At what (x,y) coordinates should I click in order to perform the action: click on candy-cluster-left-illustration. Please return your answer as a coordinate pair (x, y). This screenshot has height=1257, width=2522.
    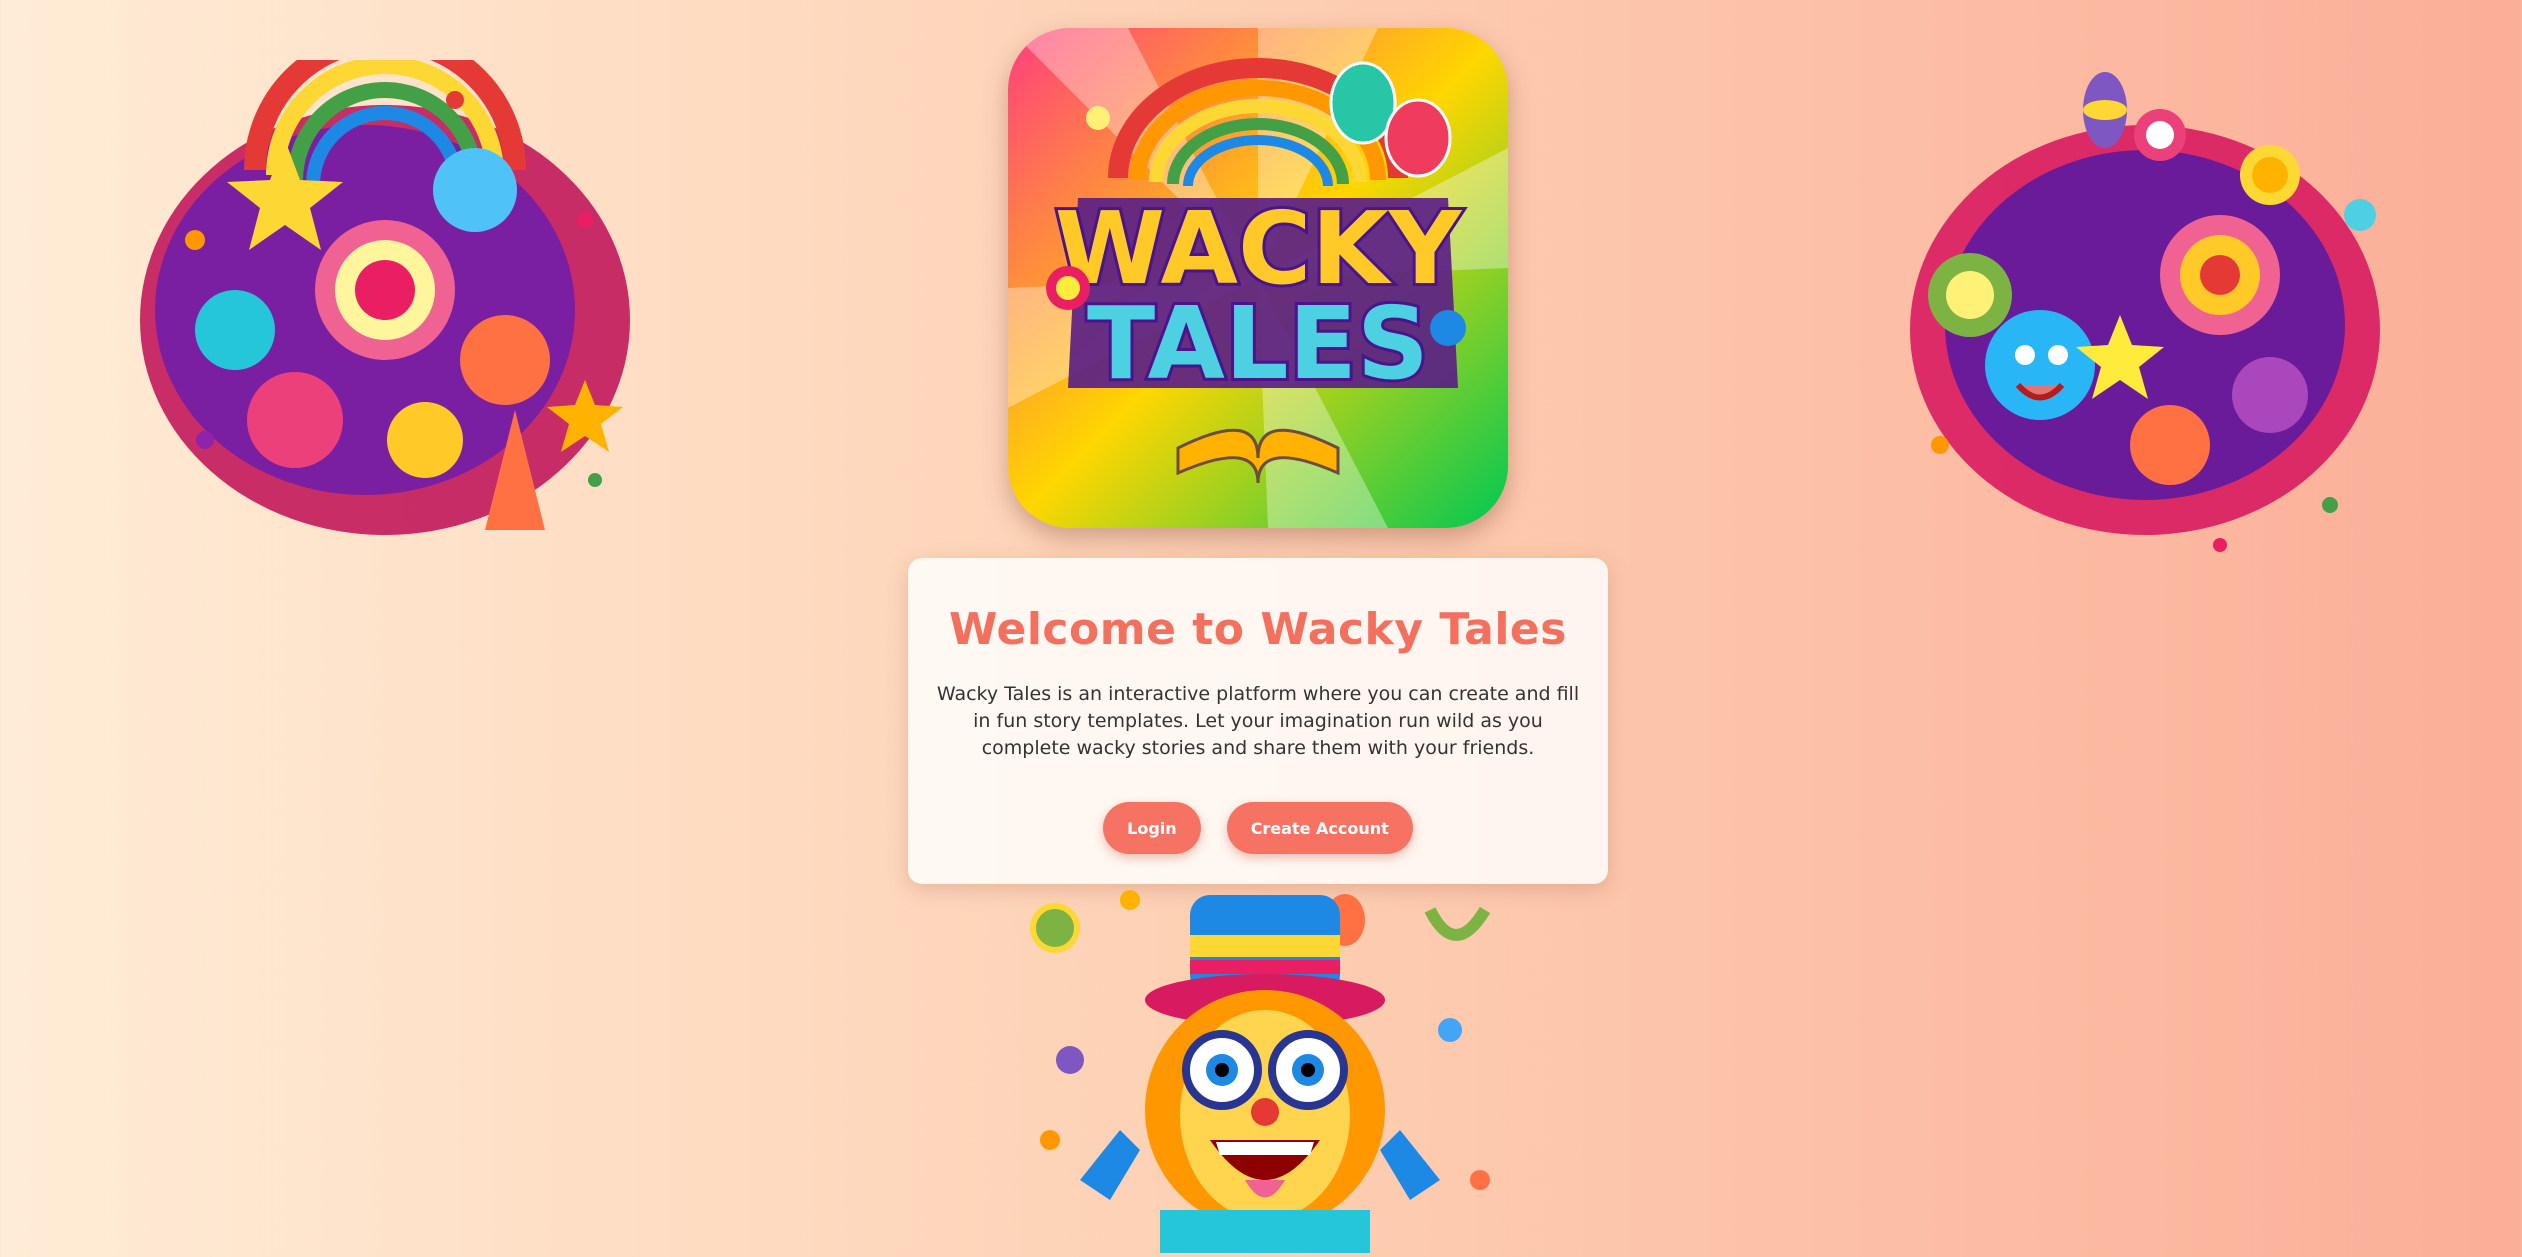
    Looking at the image, I should click on (385, 299).